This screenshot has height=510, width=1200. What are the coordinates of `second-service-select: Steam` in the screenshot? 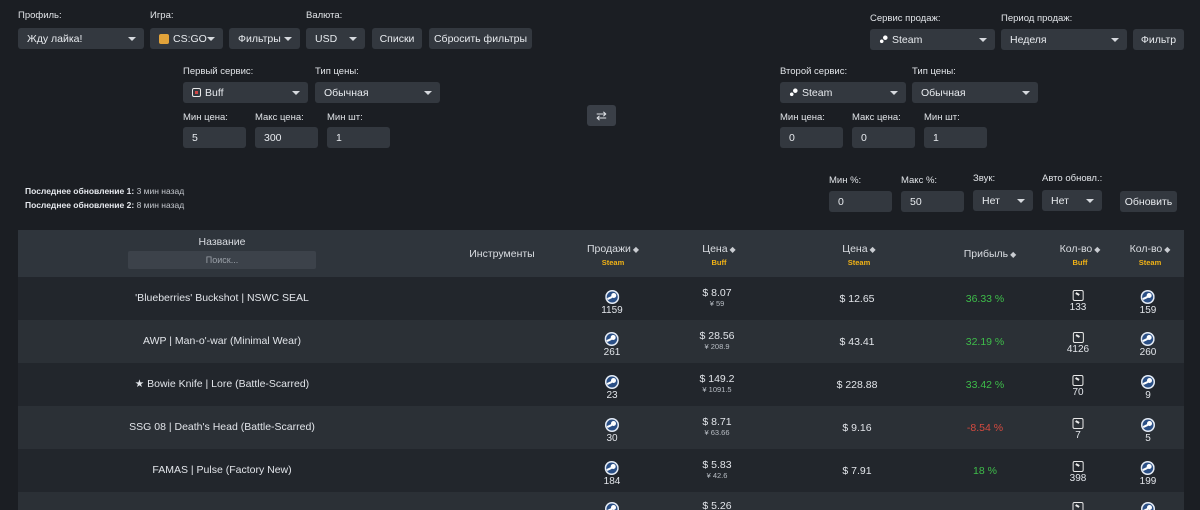 It's located at (843, 92).